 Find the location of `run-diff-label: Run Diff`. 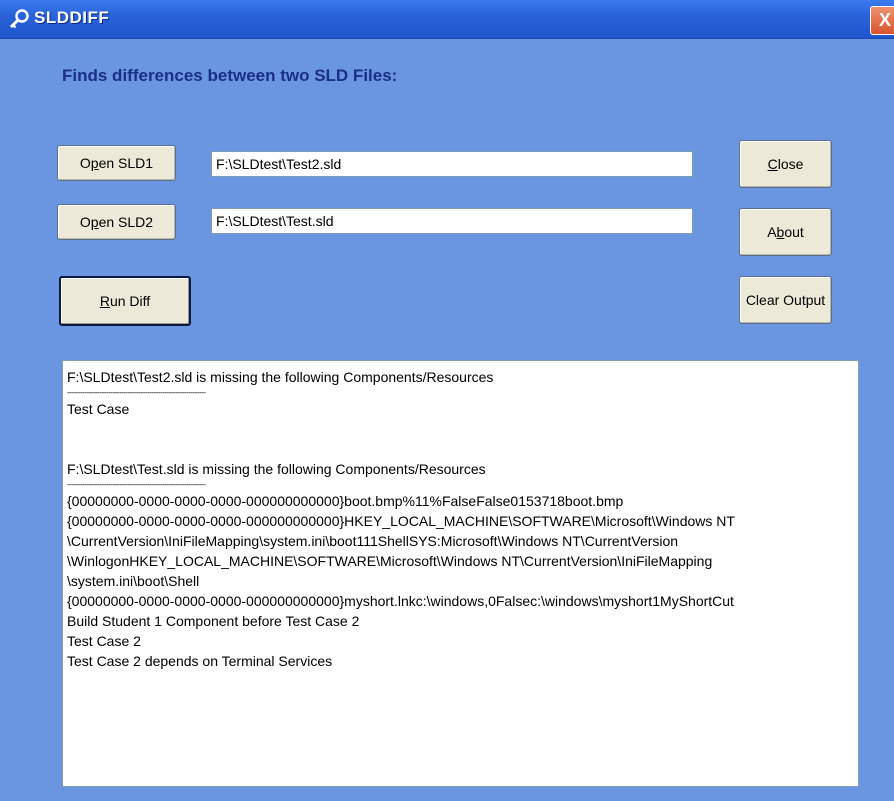

run-diff-label: Run Diff is located at coordinates (125, 301).